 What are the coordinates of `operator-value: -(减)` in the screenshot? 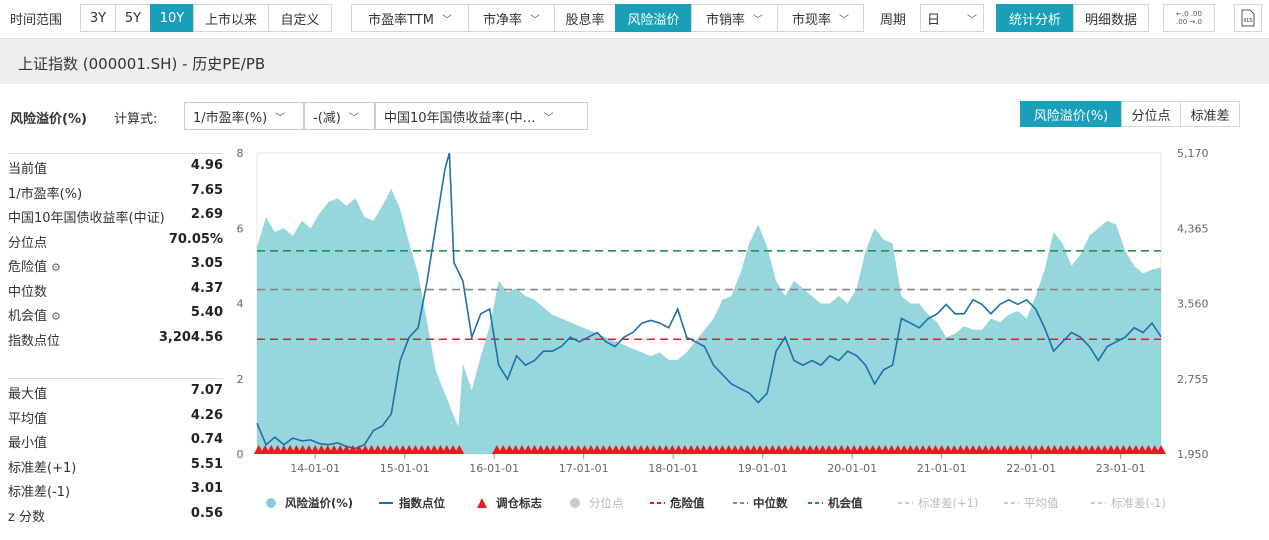 It's located at (327, 118).